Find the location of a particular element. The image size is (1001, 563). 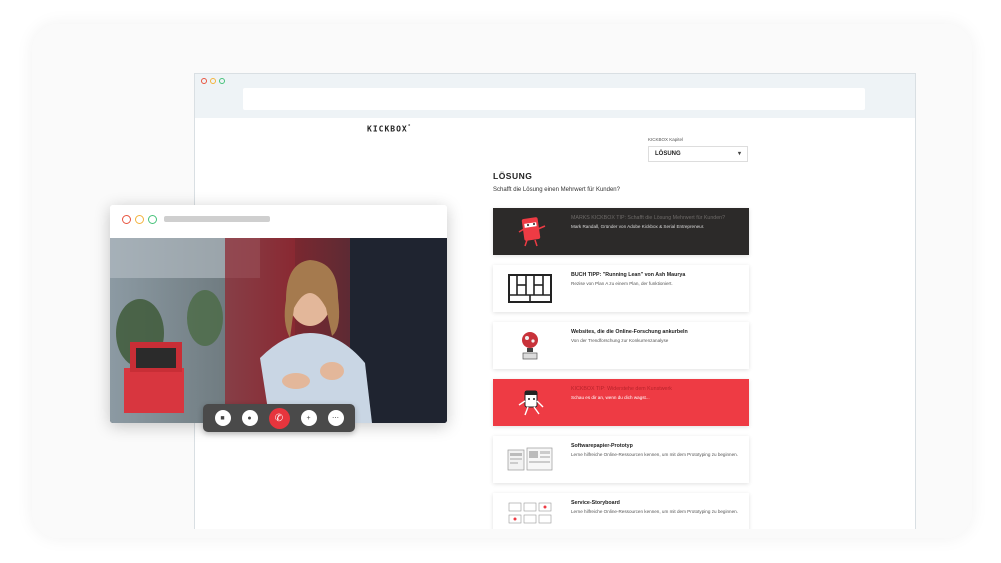

card-title: Service-Storyboard is located at coordinates (595, 503).